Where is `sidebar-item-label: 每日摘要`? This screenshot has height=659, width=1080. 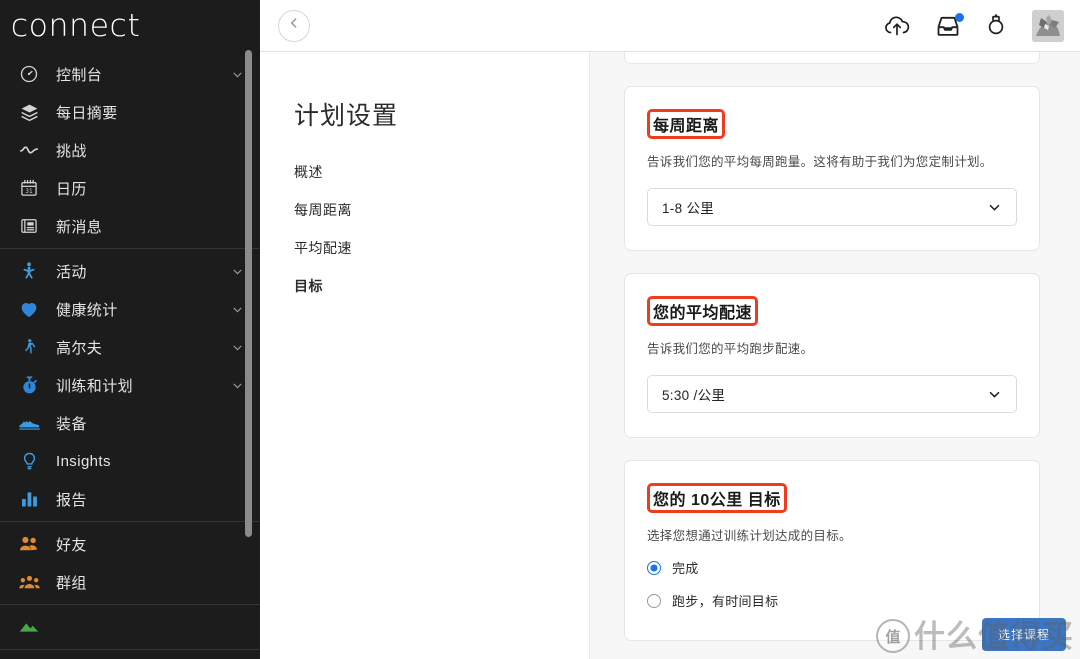 sidebar-item-label: 每日摘要 is located at coordinates (87, 113).